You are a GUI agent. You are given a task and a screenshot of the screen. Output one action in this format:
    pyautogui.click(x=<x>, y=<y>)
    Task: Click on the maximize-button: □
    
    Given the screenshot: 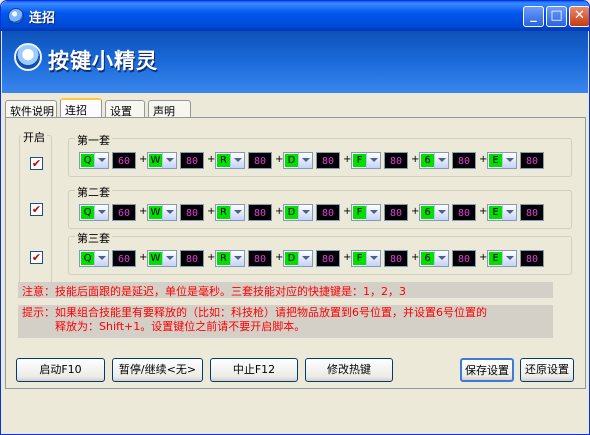 What is the action you would take?
    pyautogui.click(x=556, y=16)
    